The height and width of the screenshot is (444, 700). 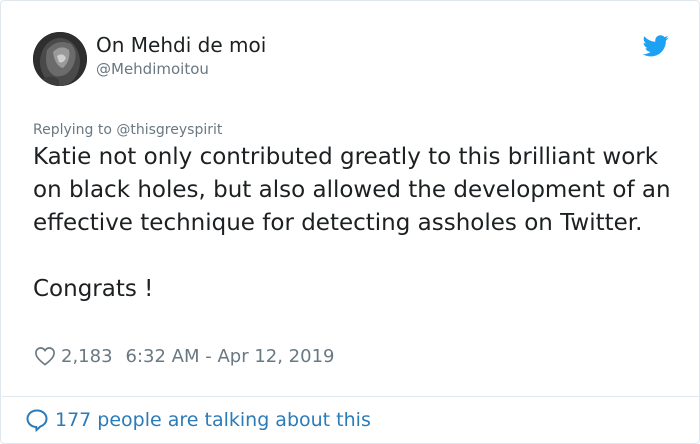 What do you see at coordinates (127, 130) in the screenshot?
I see `replying-to-label: Replying to @thisgreyspirit` at bounding box center [127, 130].